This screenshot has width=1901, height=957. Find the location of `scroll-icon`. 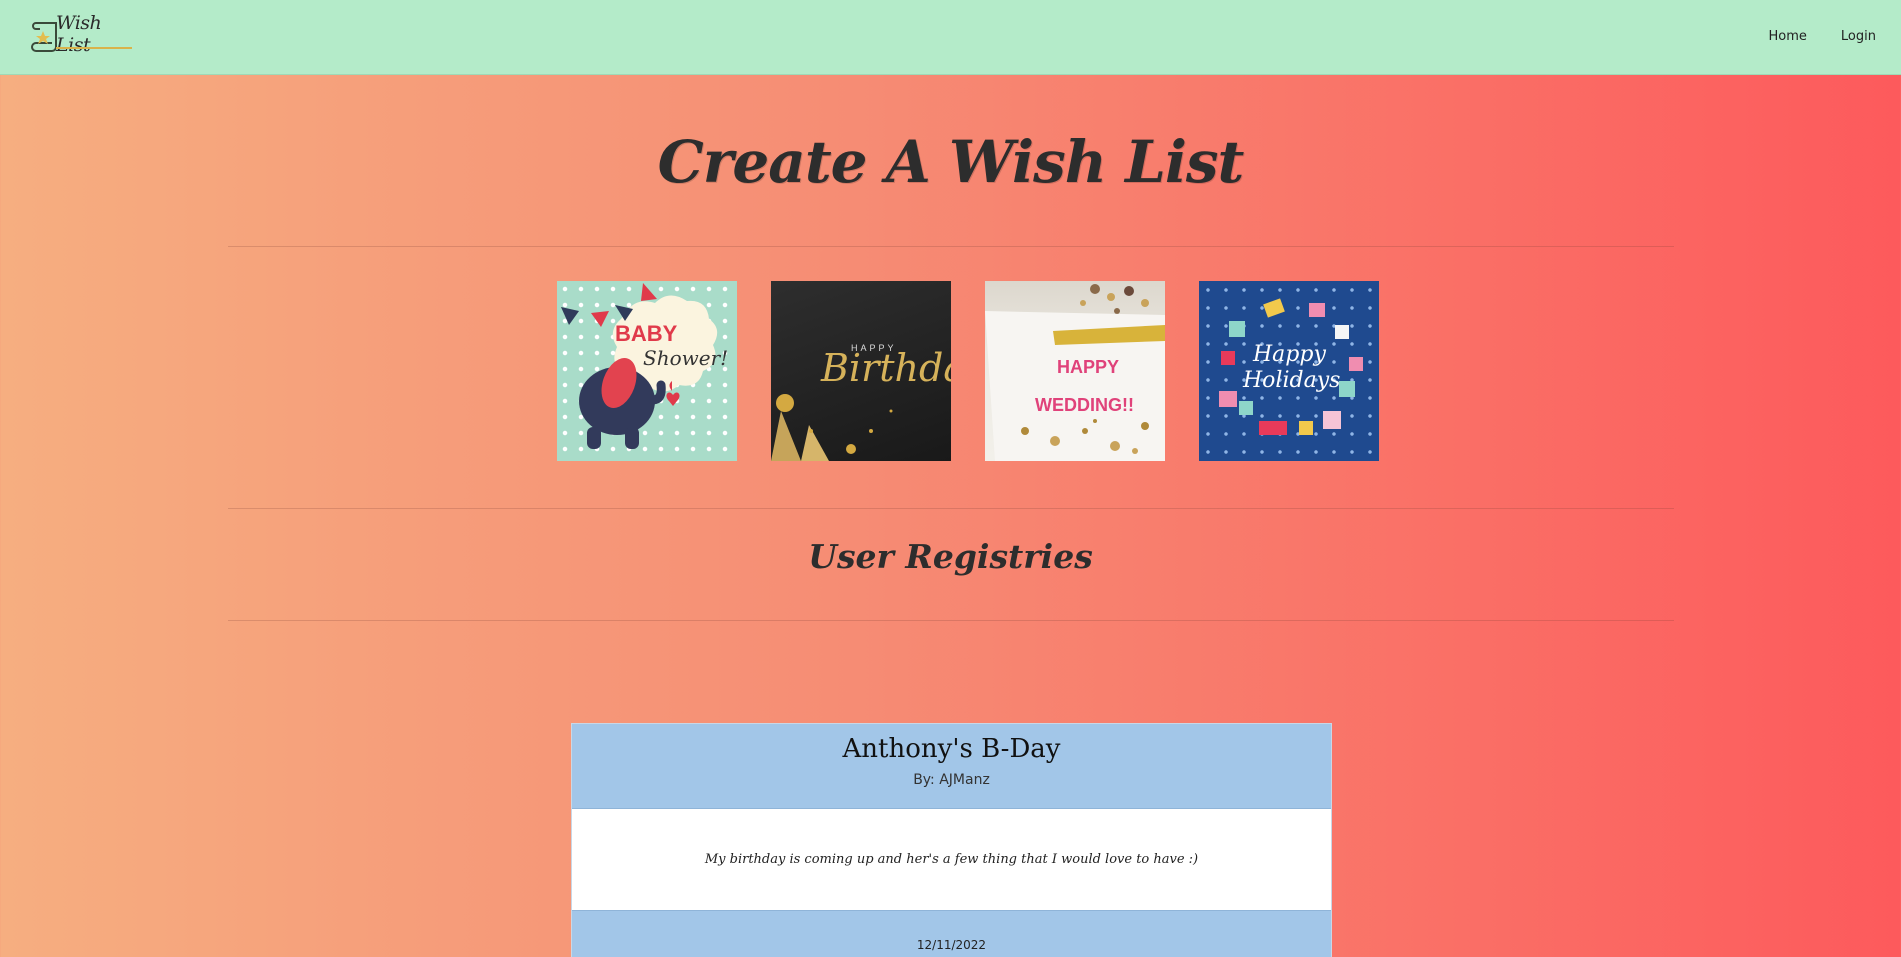

scroll-icon is located at coordinates (47, 37).